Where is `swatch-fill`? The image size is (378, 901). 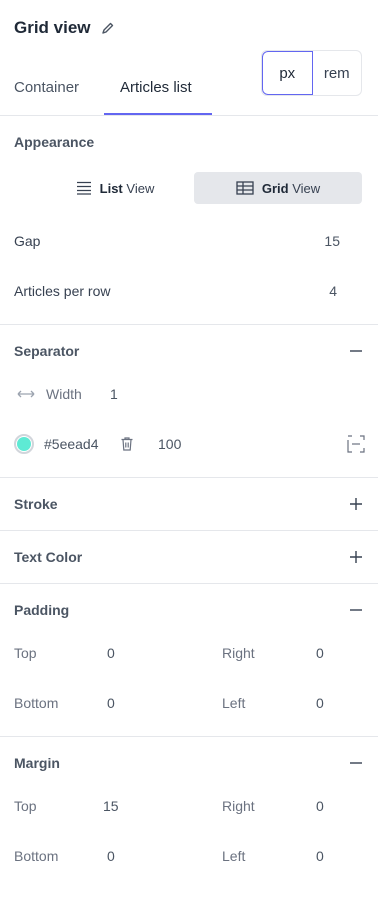
swatch-fill is located at coordinates (24, 444).